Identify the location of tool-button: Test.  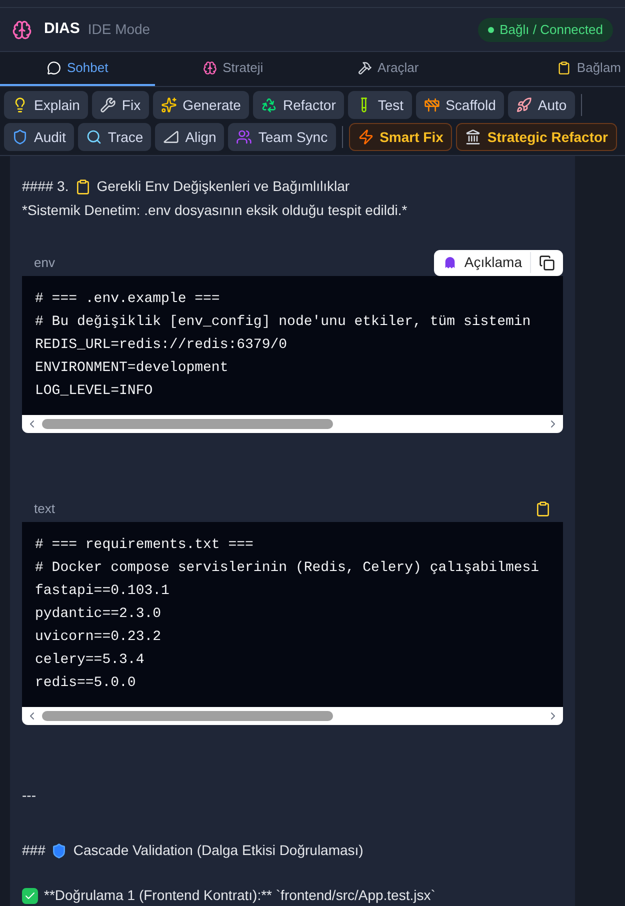
(380, 105).